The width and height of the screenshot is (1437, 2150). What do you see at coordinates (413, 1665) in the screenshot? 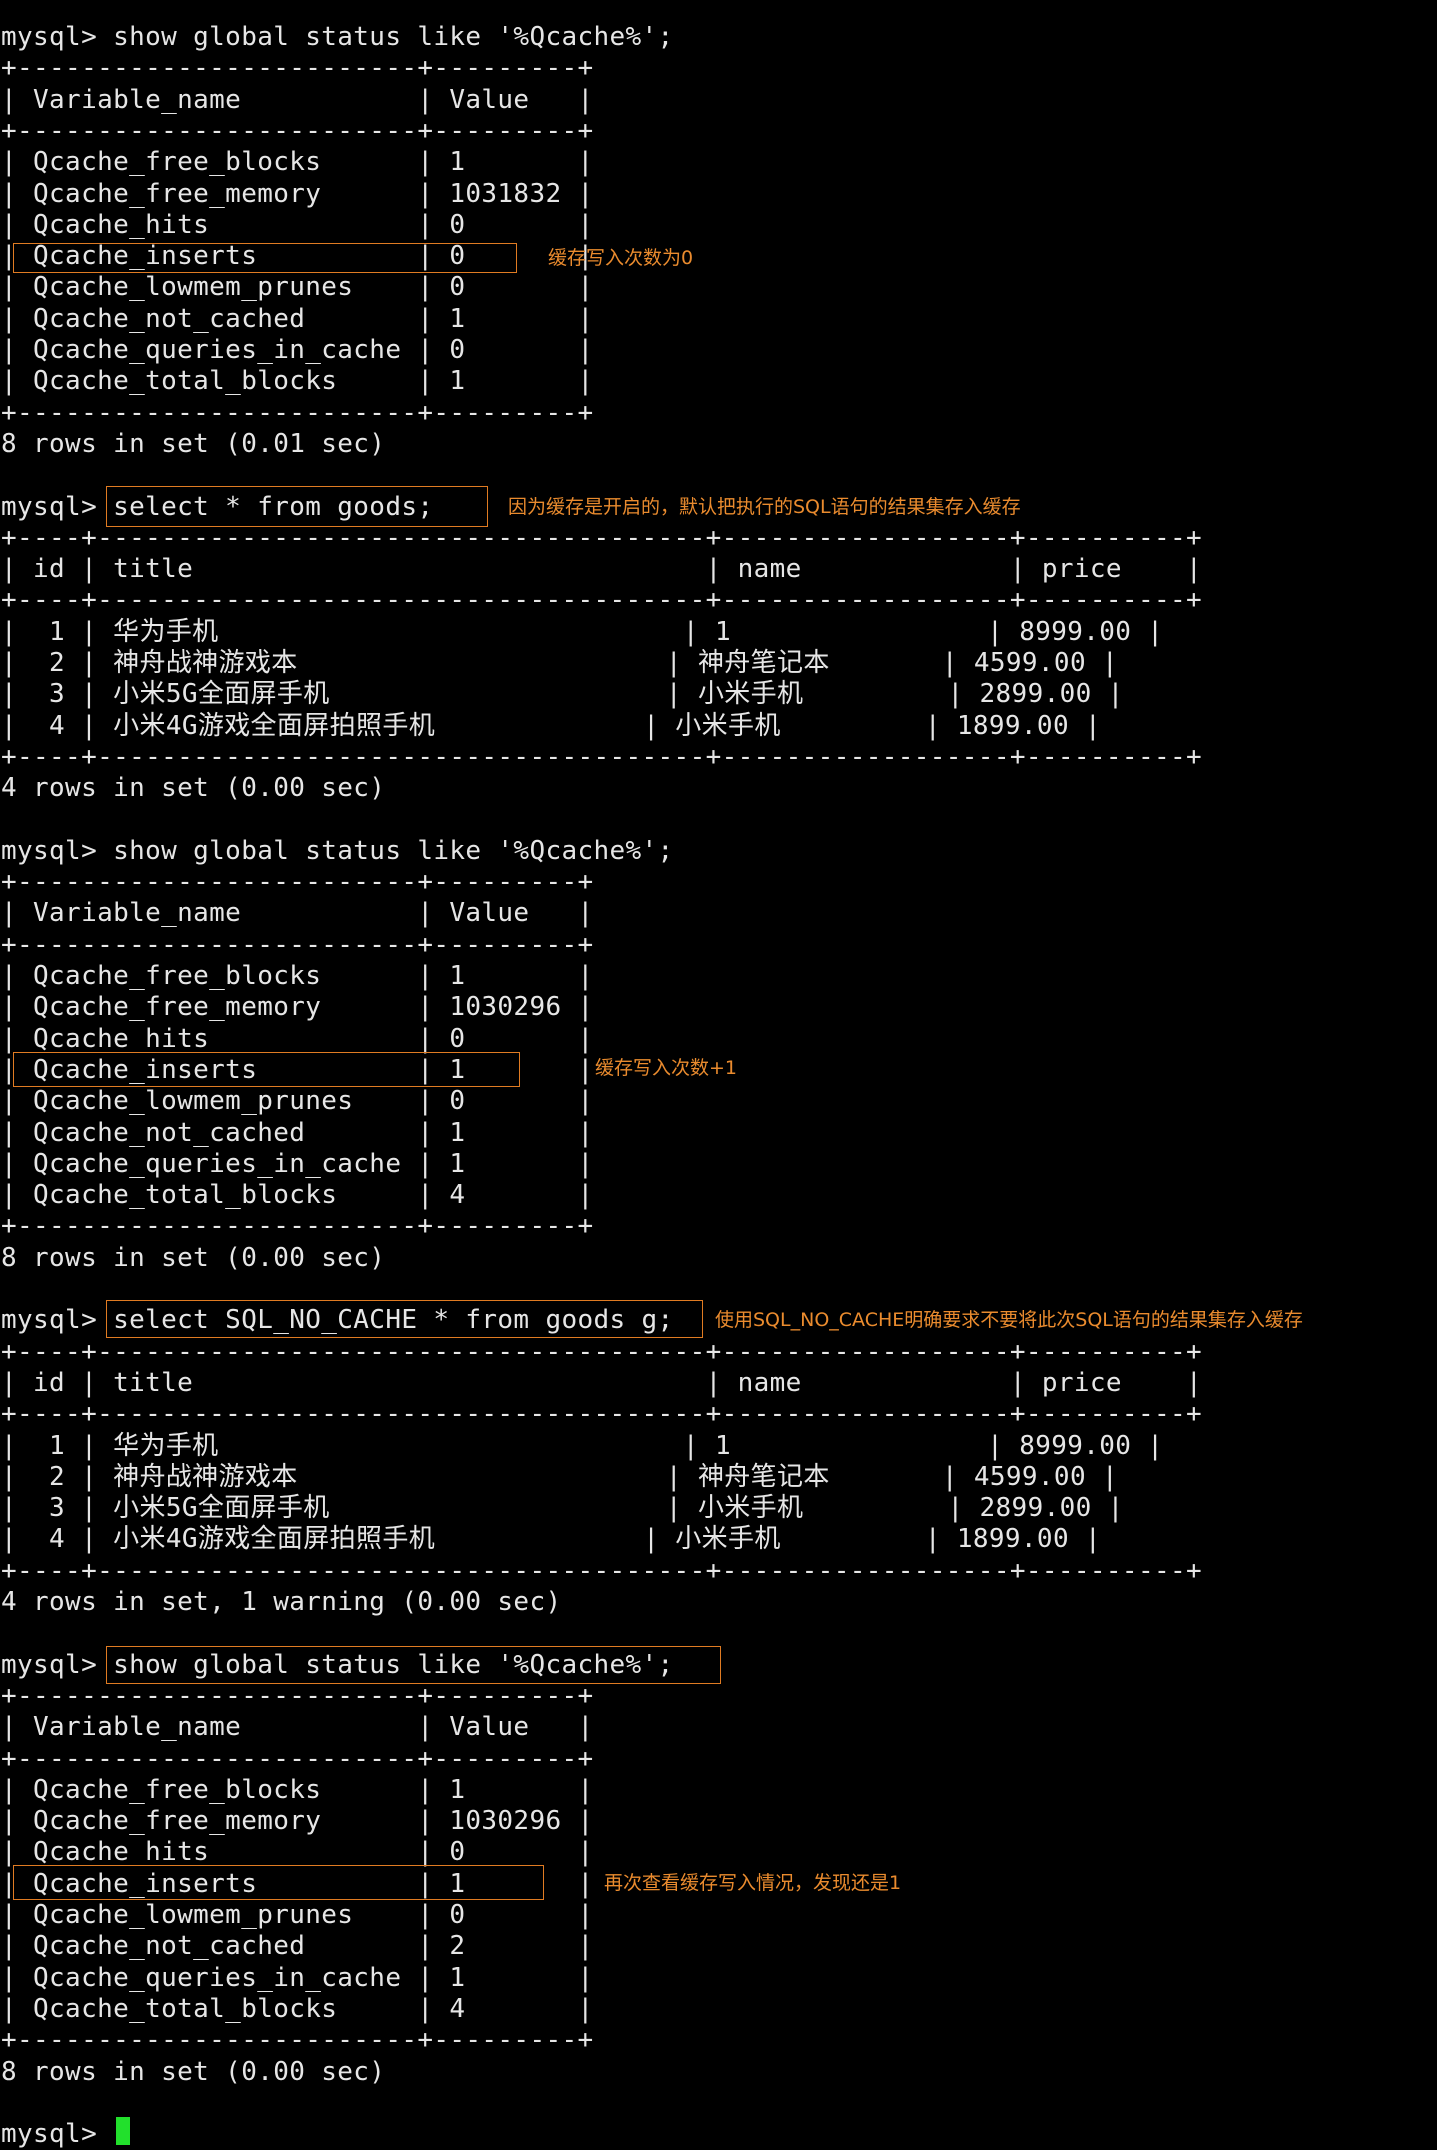
I see `highlight-box-show-status-query` at bounding box center [413, 1665].